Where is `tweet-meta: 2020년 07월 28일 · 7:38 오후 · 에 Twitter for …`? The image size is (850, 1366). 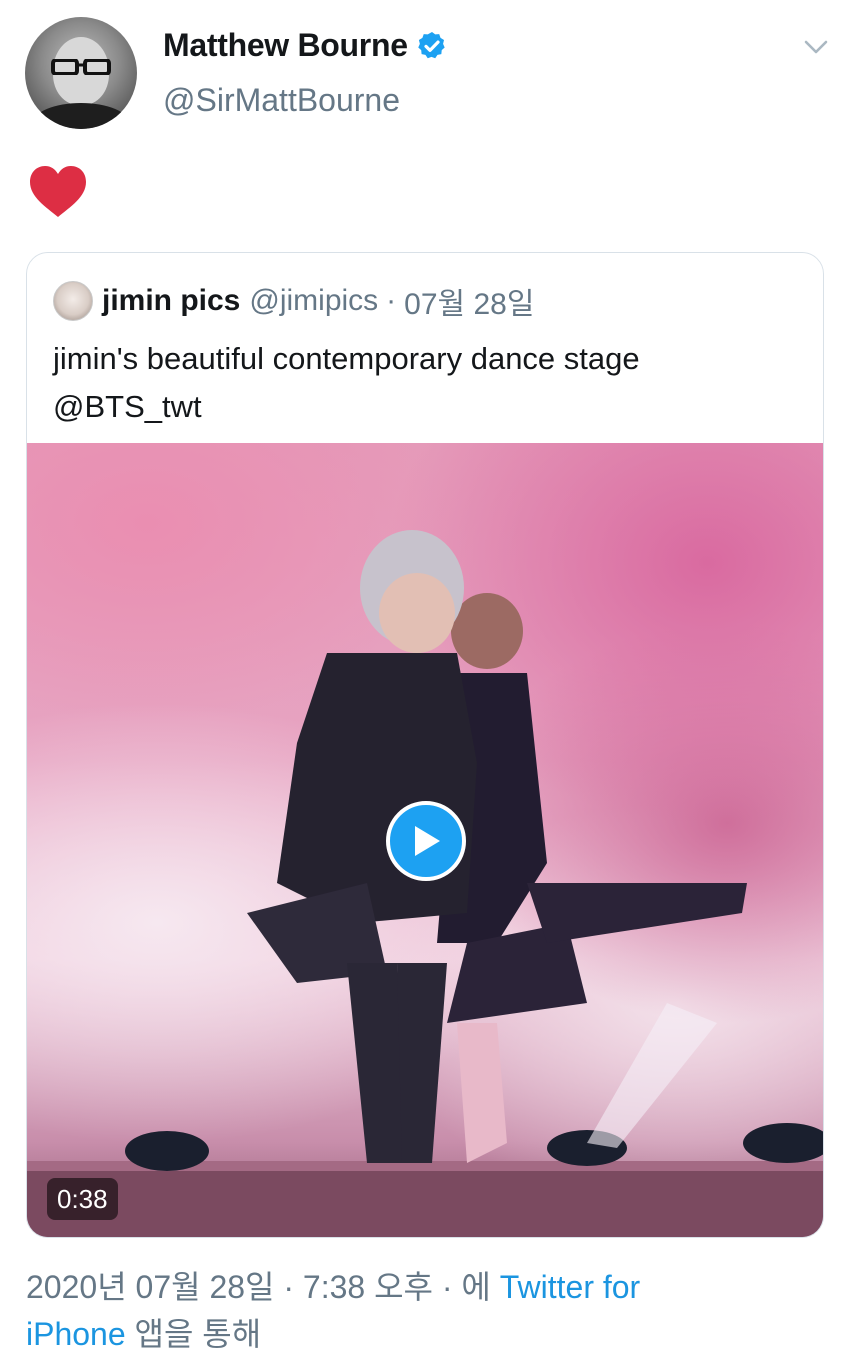 tweet-meta: 2020년 07월 28일 · 7:38 오후 · 에 Twitter for … is located at coordinates (426, 1311).